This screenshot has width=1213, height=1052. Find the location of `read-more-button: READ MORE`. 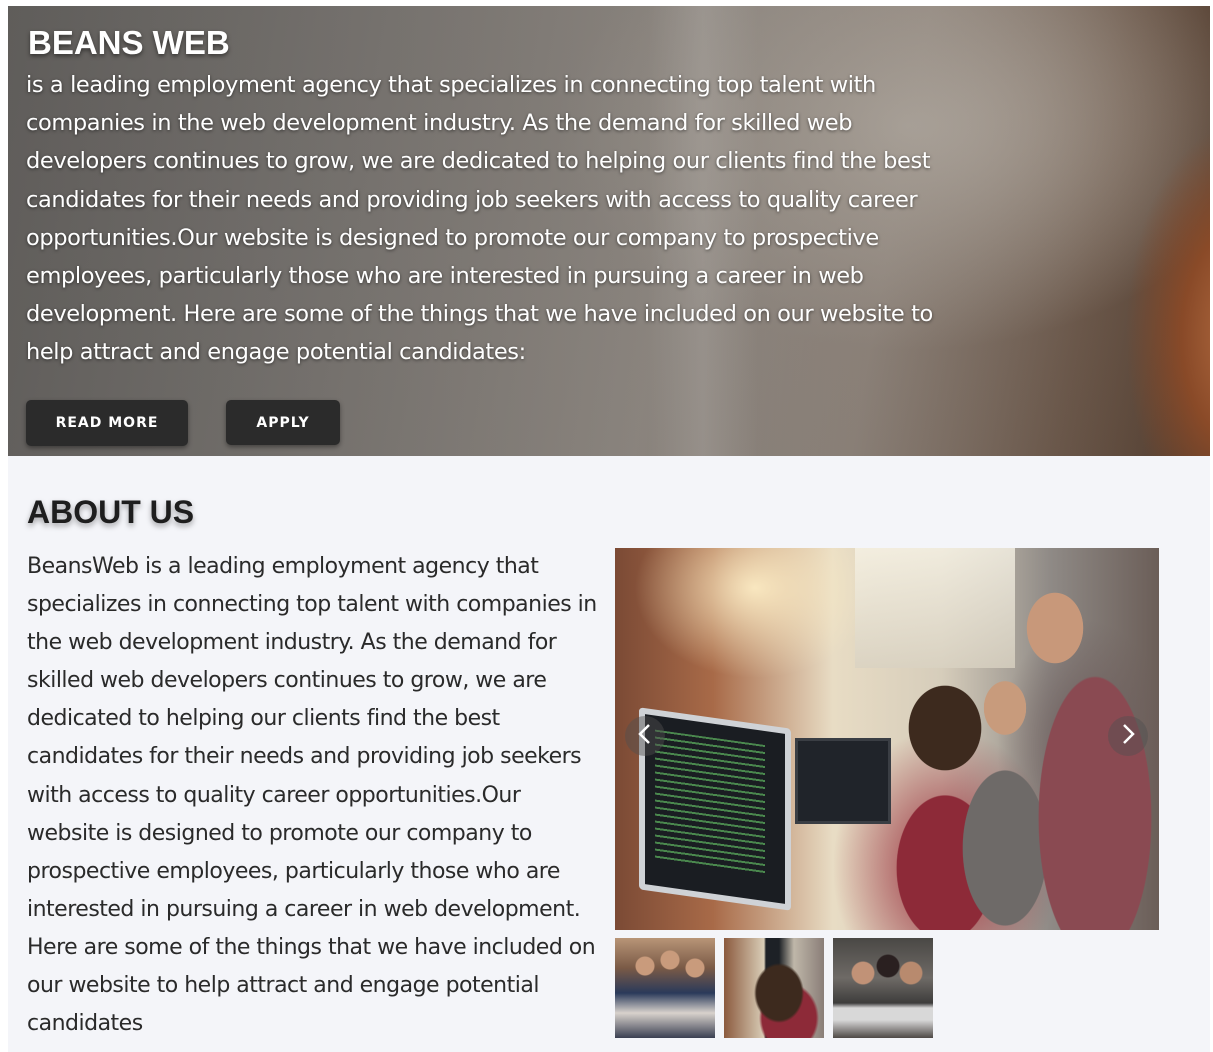

read-more-button: READ MORE is located at coordinates (107, 423).